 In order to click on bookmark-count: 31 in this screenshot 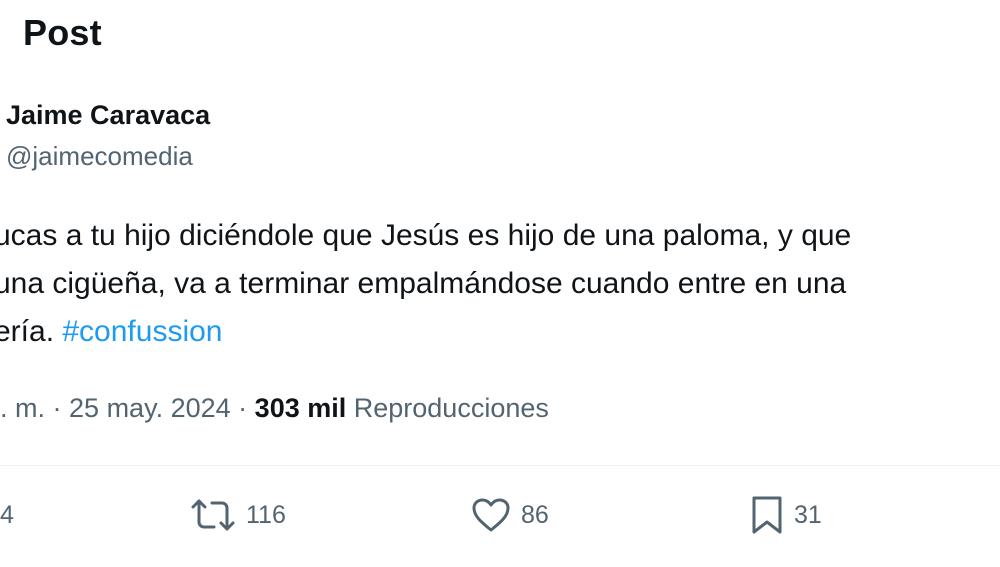, I will do `click(808, 514)`.